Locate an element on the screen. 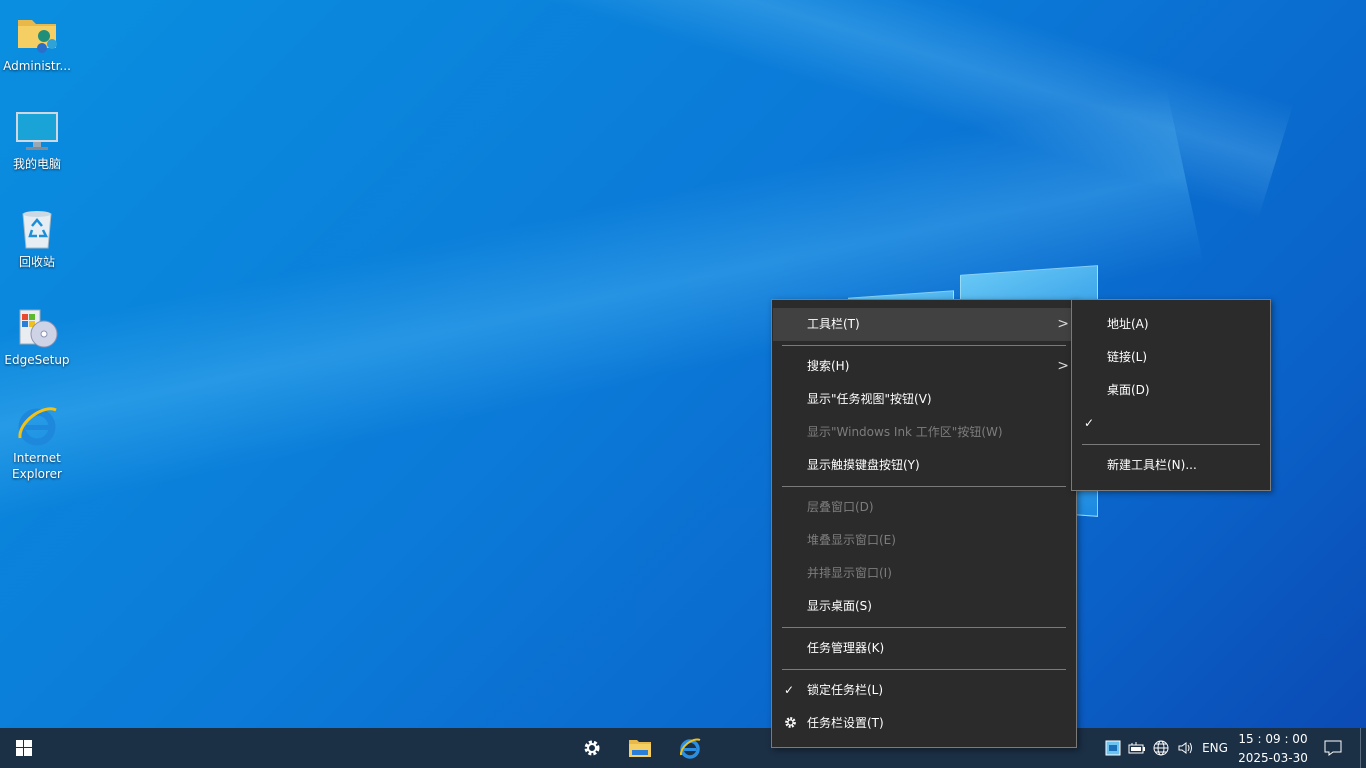  menu-item-toolbars: 工具栏(T) > is located at coordinates (924, 324).